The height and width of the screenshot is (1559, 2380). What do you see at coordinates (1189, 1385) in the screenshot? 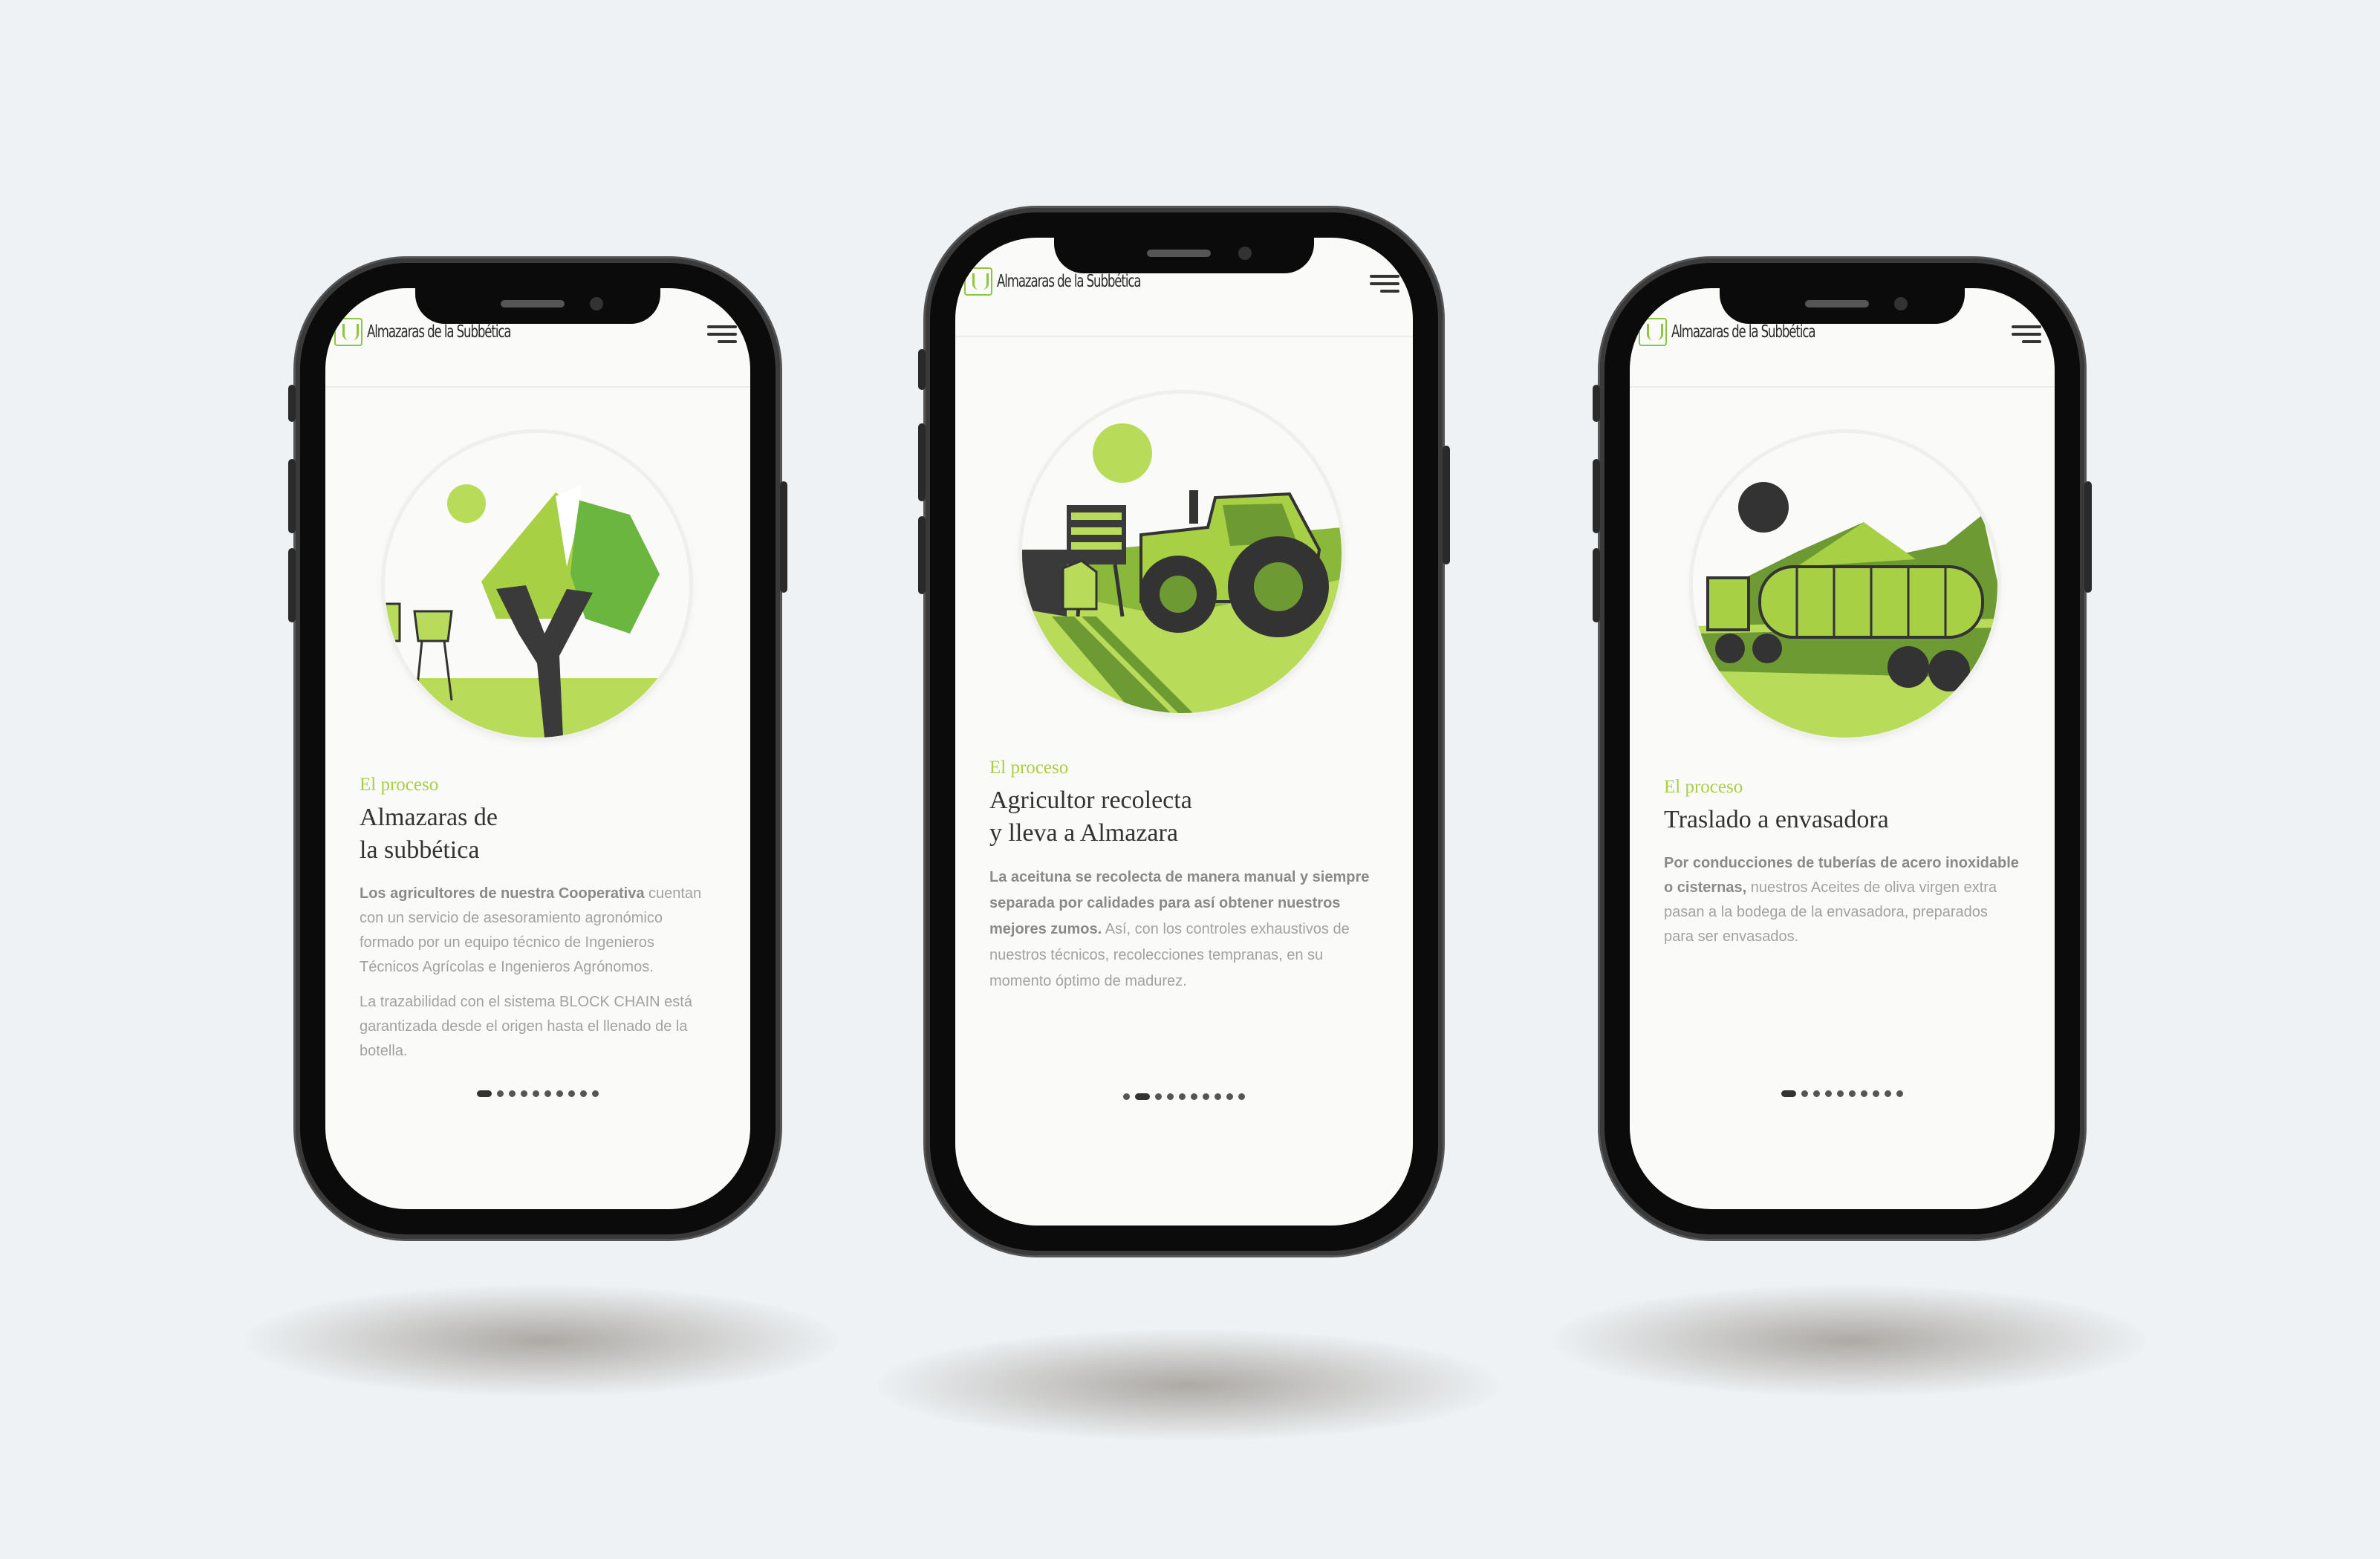
I see `phone-shadow-center` at bounding box center [1189, 1385].